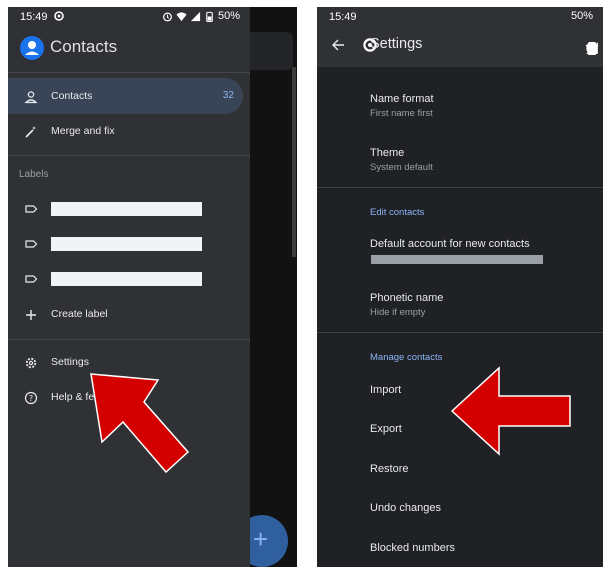 This screenshot has width=612, height=575. I want to click on alarm-icon, so click(167, 16).